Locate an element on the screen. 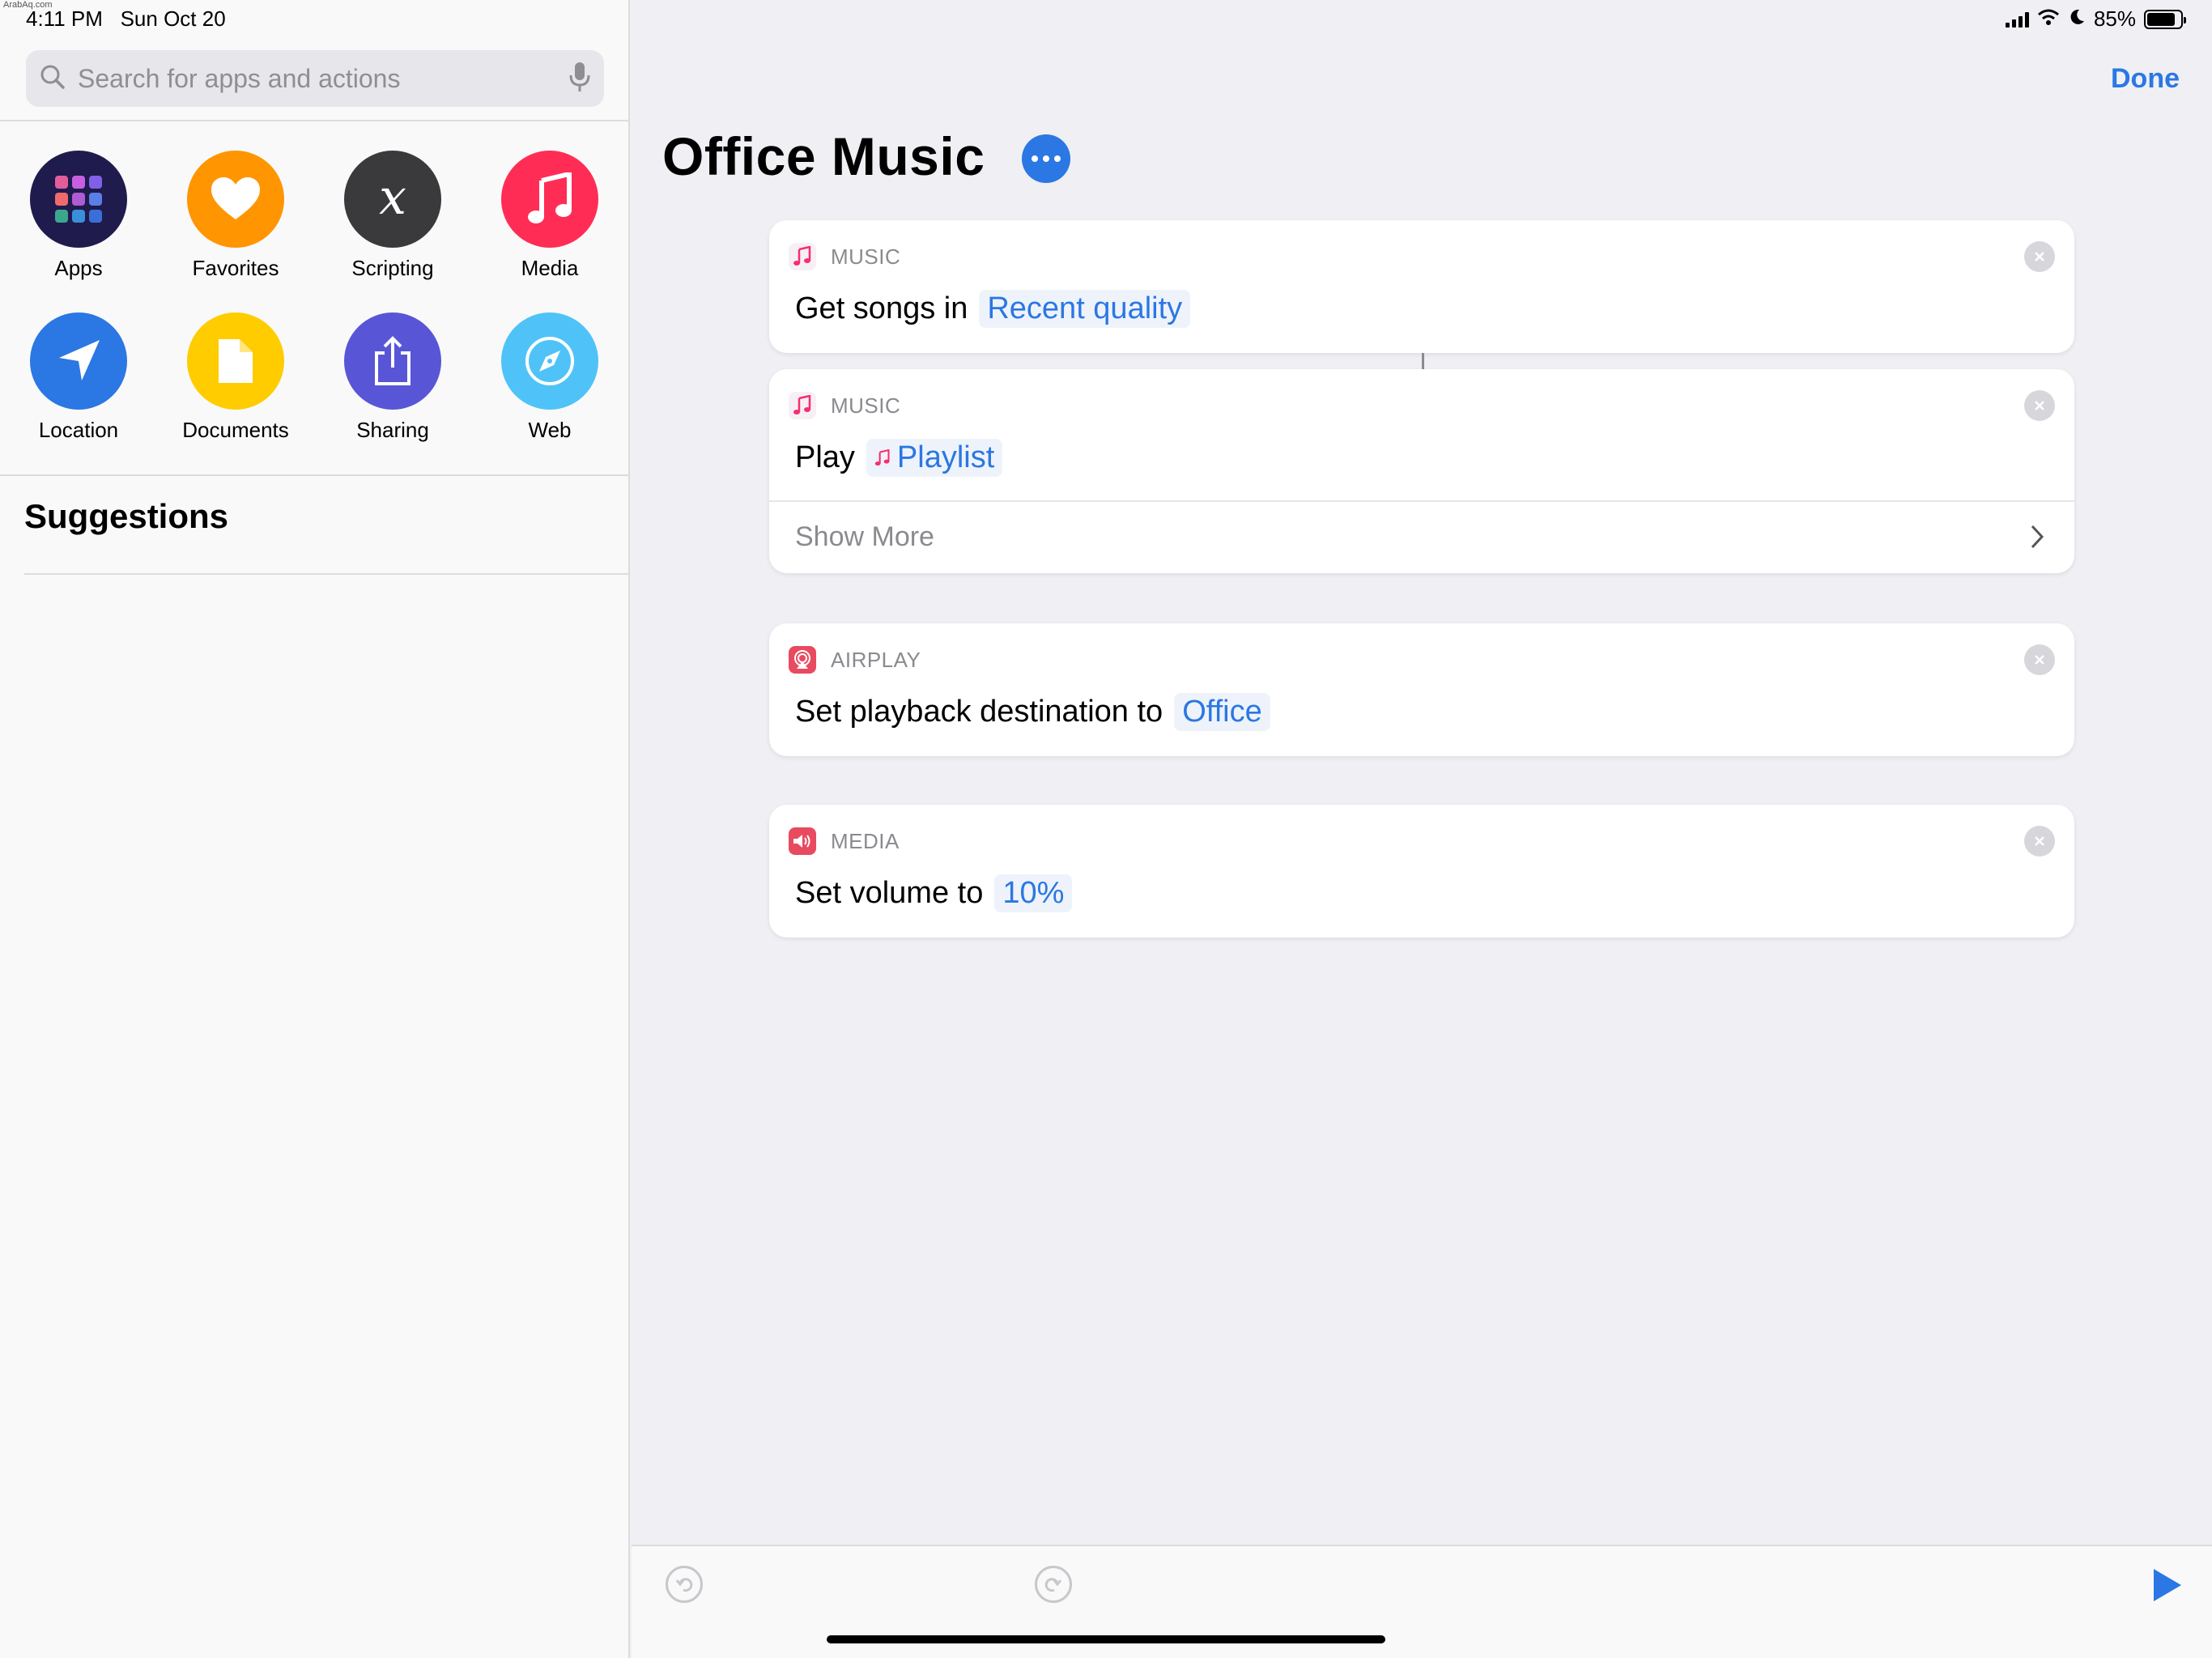 The width and height of the screenshot is (2212, 1658). variable-x-icon: x is located at coordinates (393, 199).